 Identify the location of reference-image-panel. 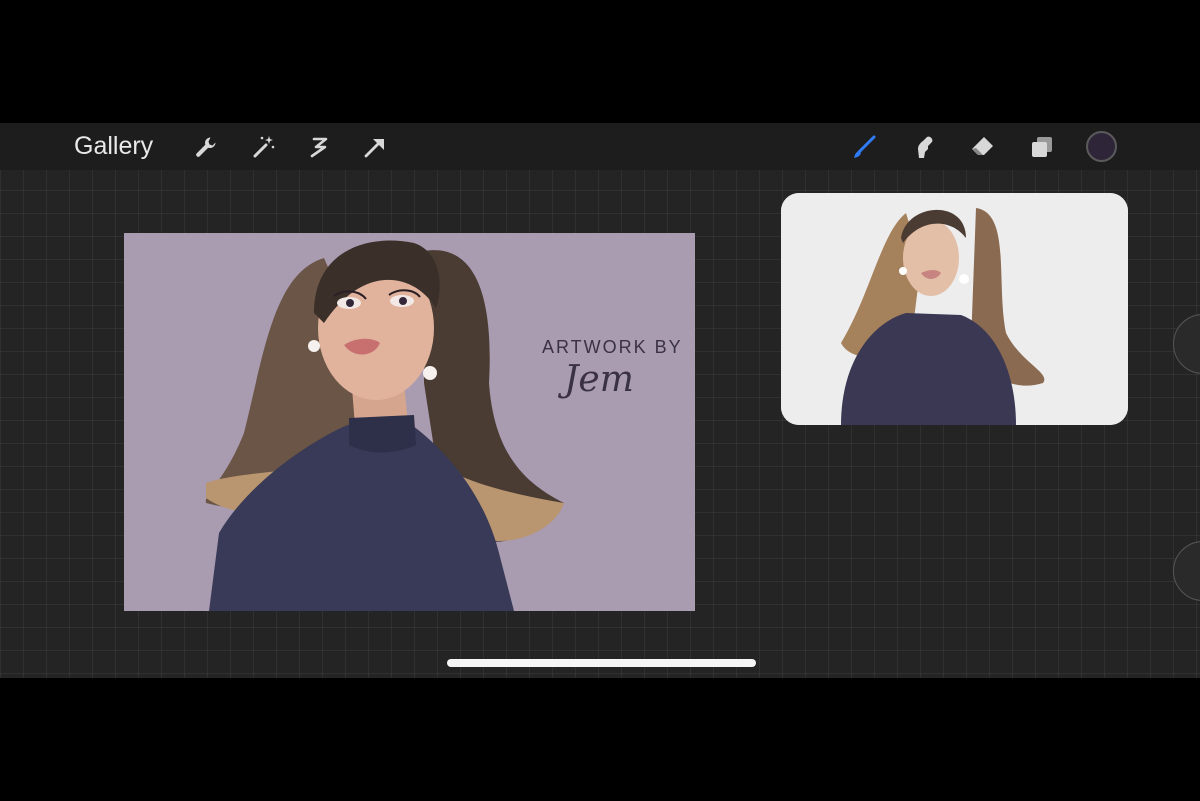
(954, 309).